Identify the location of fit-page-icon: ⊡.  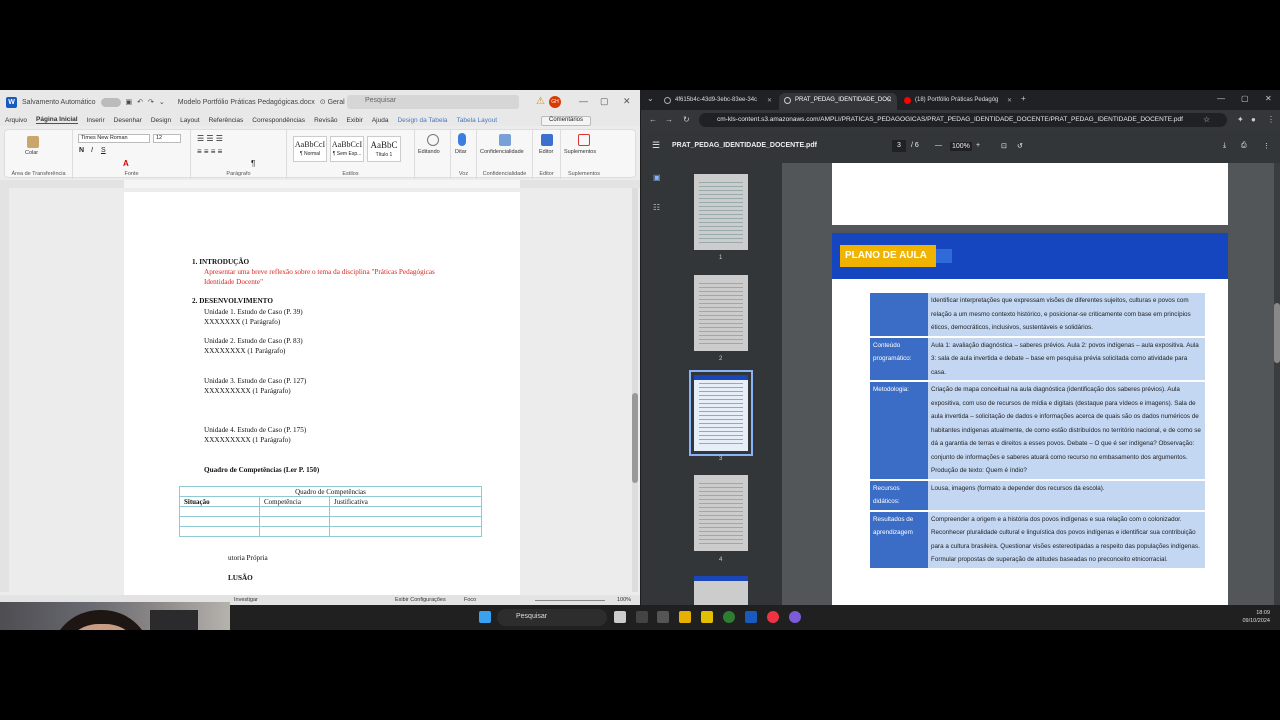
(1004, 146).